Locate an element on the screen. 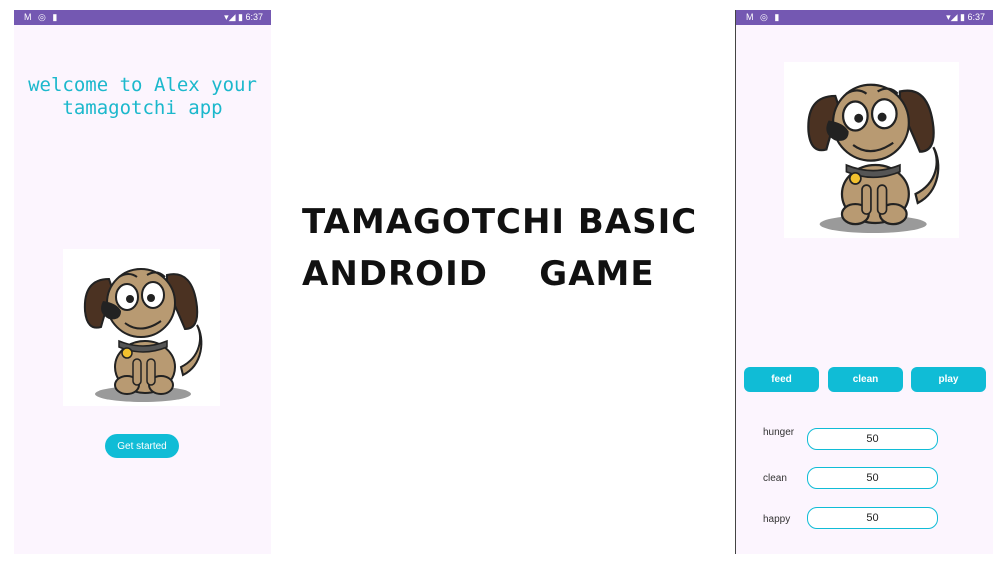 The image size is (1002, 565). page-title: TAMAGOTCHI BASIC ANDROID GAME is located at coordinates (499, 248).